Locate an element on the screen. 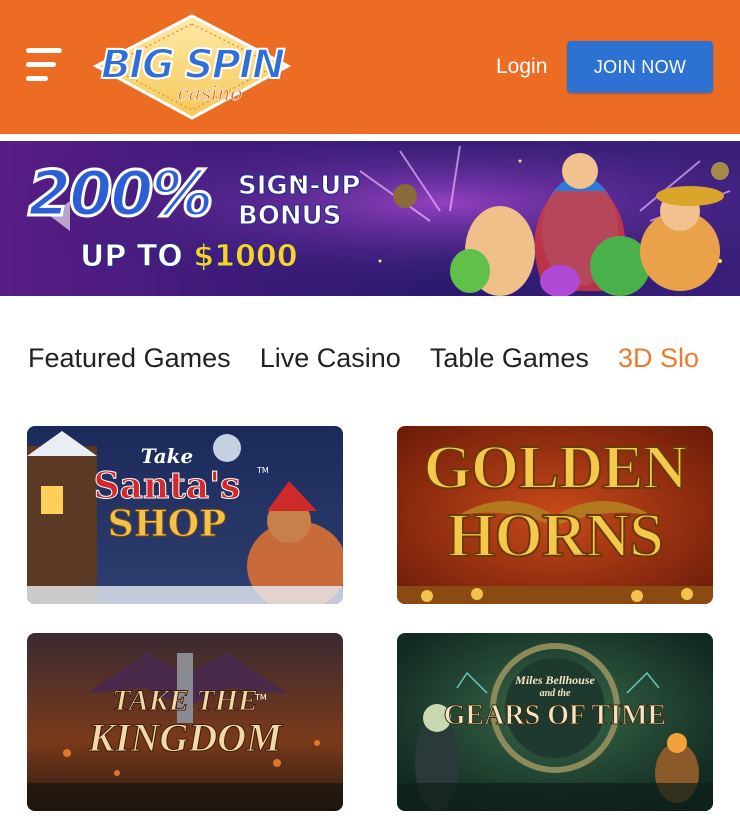  tab-featured-games: Featured Games is located at coordinates (129, 358).